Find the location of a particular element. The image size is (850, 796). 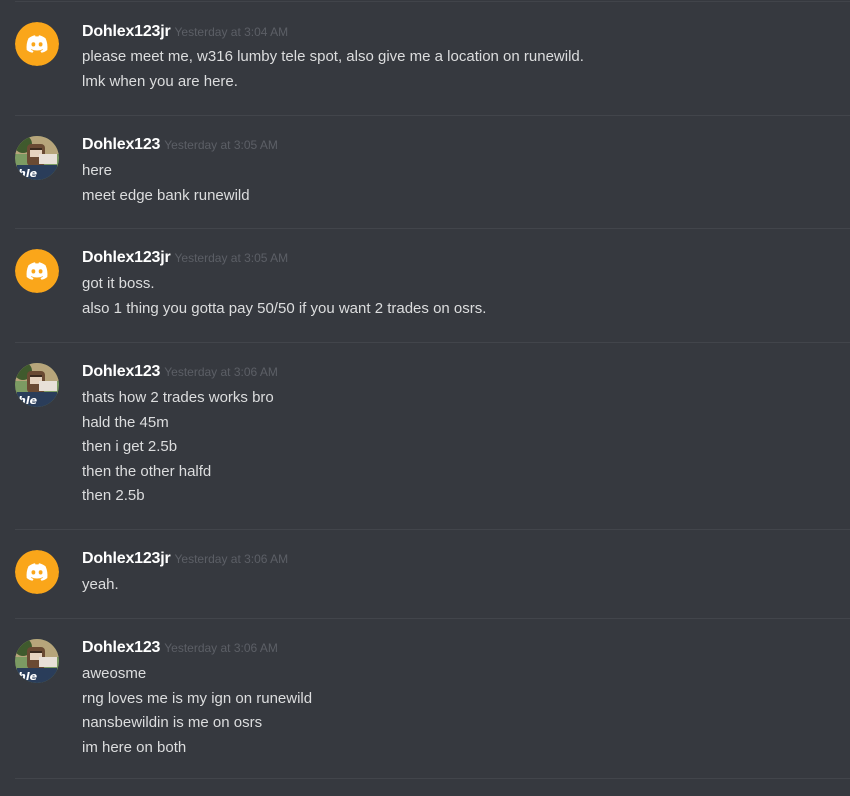

message-line: thats how 2 trades works bro is located at coordinates (178, 397).